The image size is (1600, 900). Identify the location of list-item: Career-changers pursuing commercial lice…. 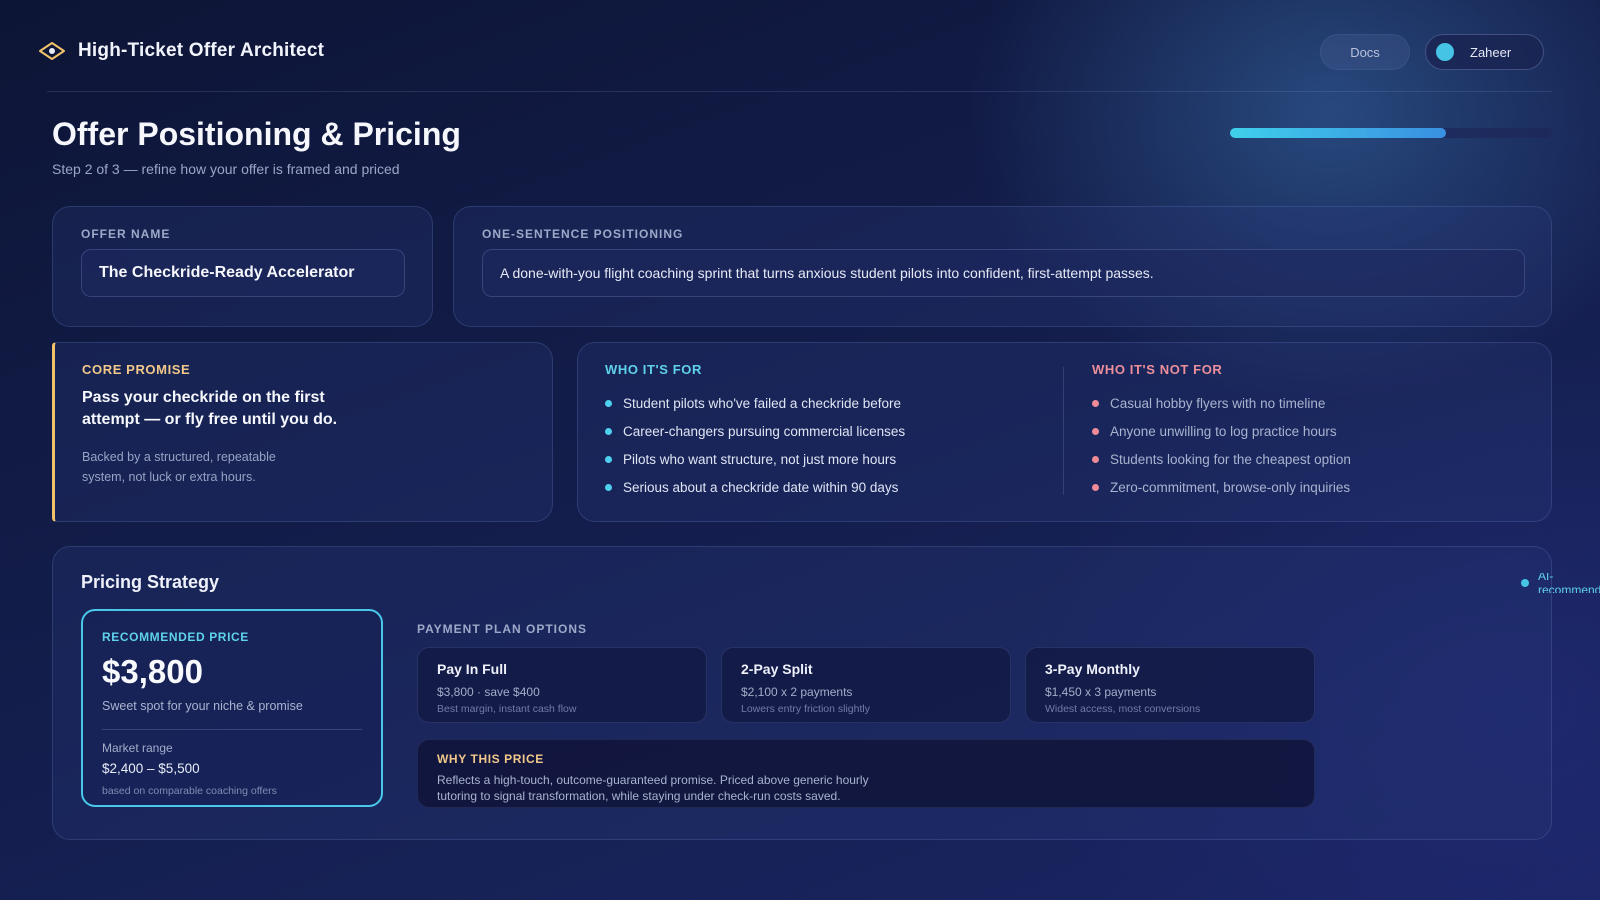
(755, 431).